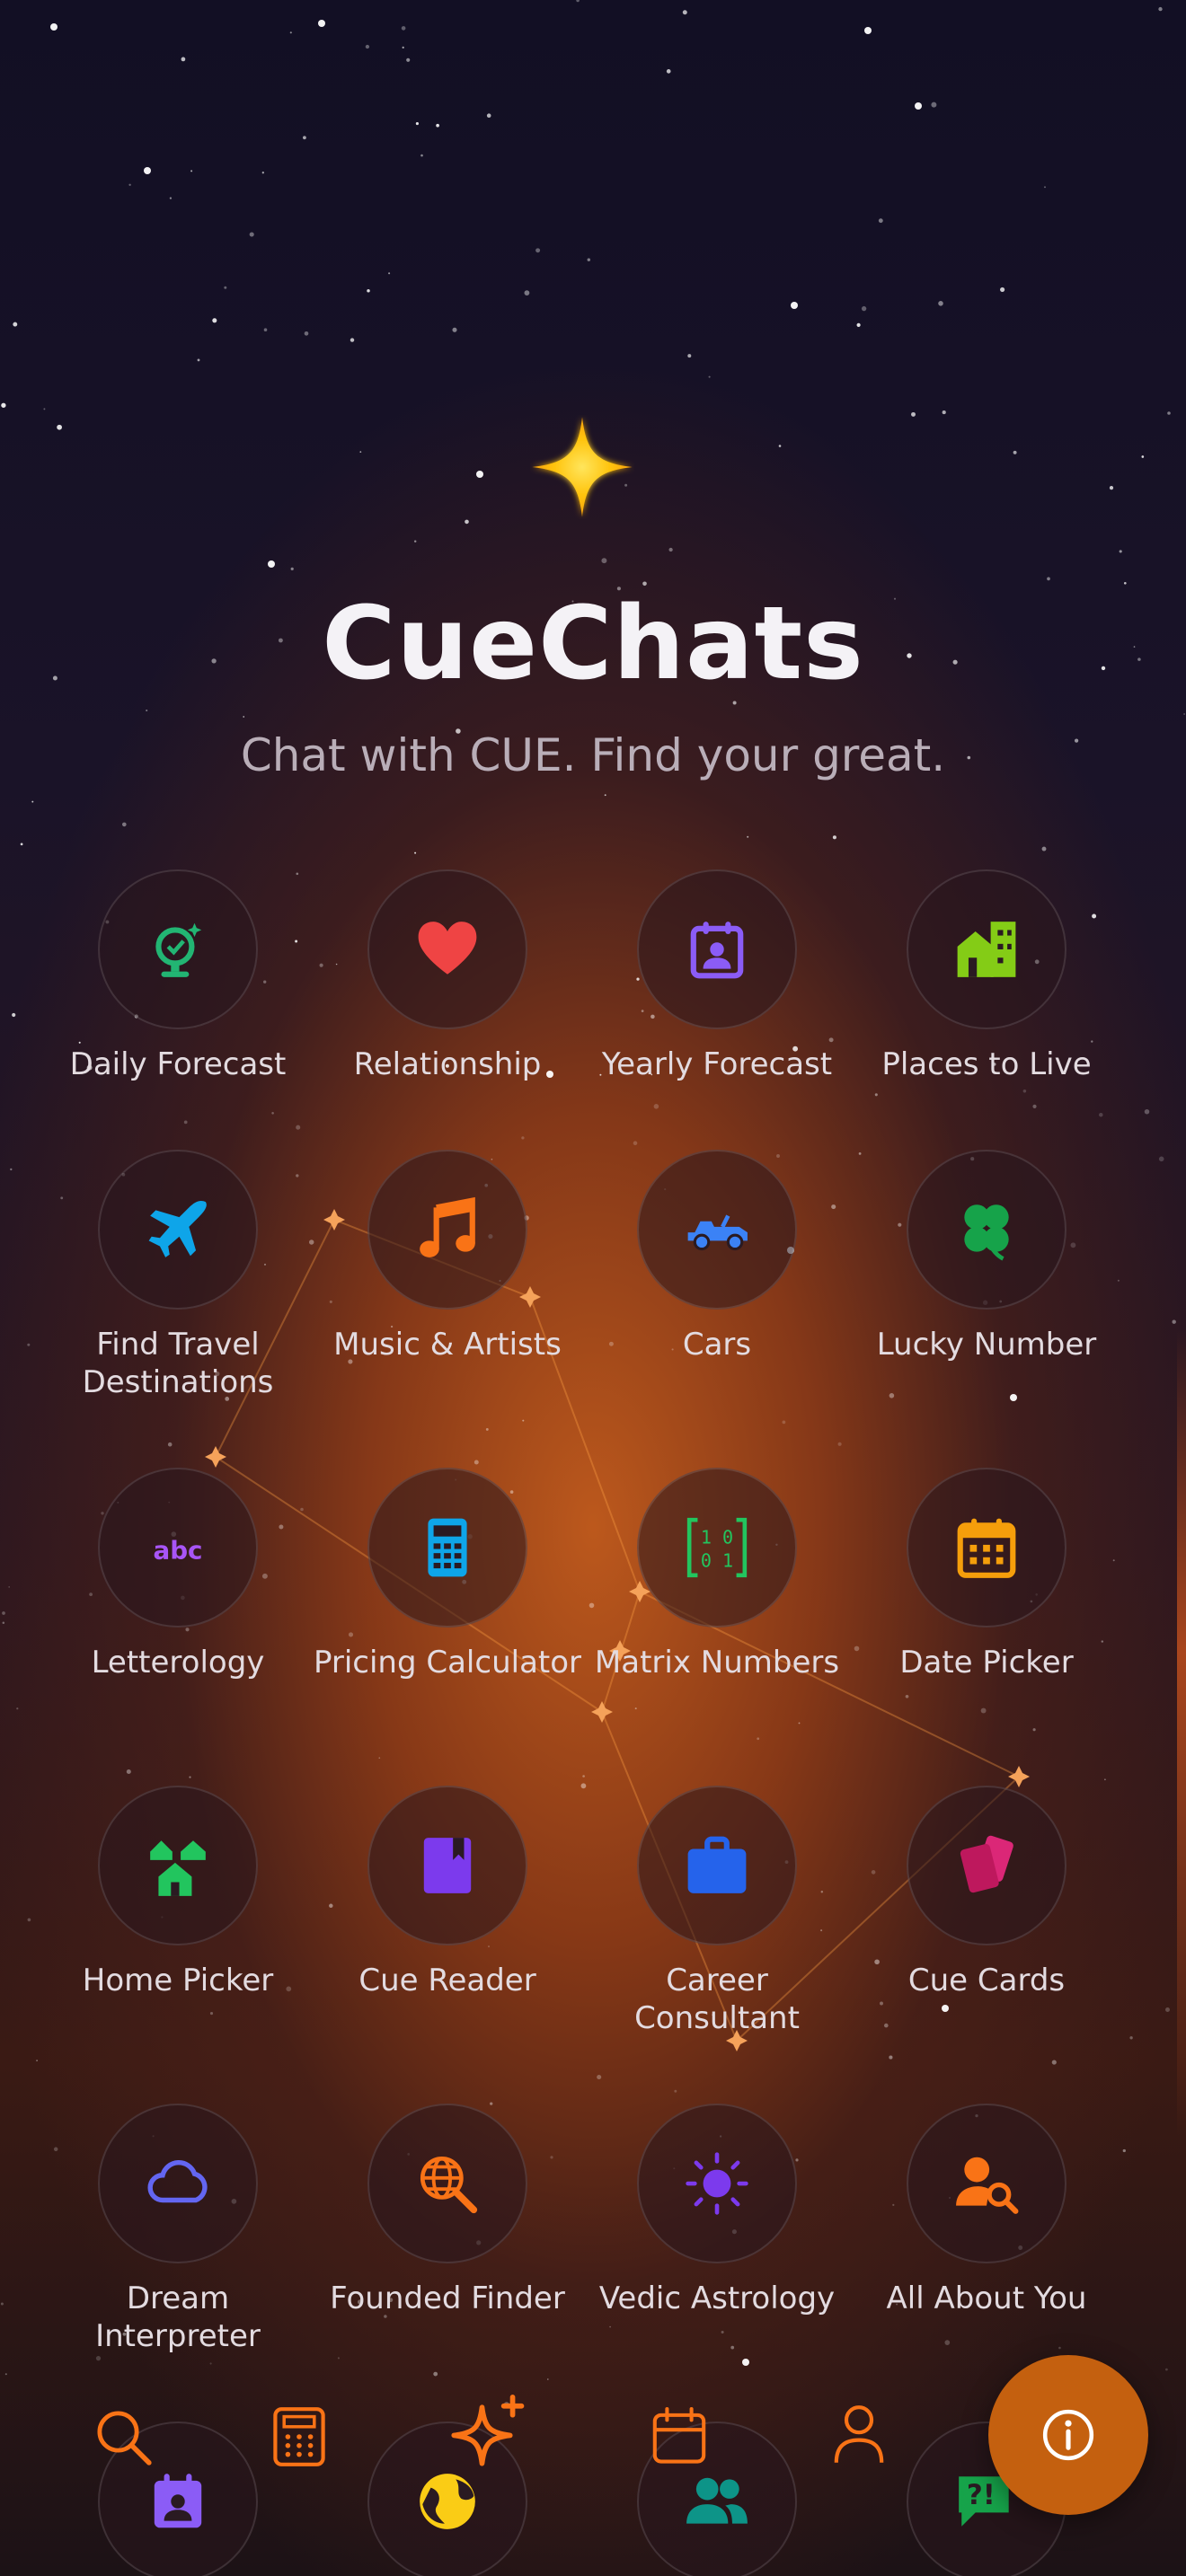 This screenshot has width=1186, height=2576. I want to click on matrix-icon: 1 0 0 1, so click(717, 1547).